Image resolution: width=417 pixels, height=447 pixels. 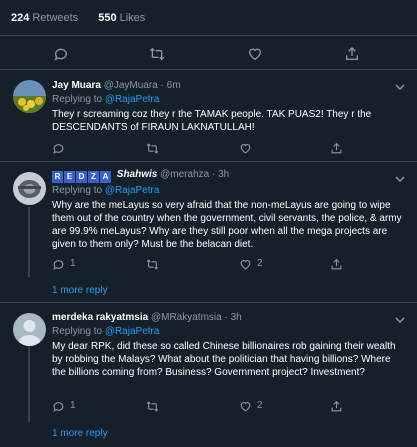 What do you see at coordinates (81, 177) in the screenshot?
I see `name-badge: REDZA` at bounding box center [81, 177].